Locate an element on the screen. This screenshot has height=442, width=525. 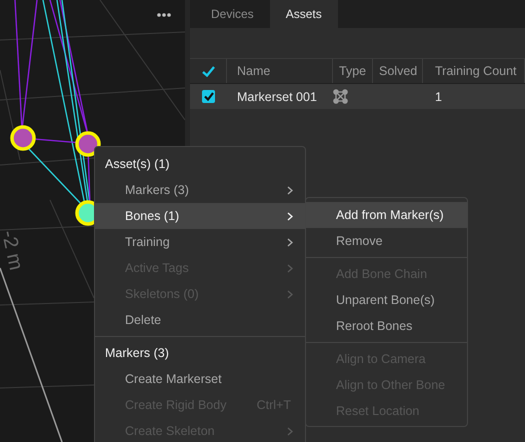
menu-item: Unparent Bone(s) is located at coordinates (386, 300).